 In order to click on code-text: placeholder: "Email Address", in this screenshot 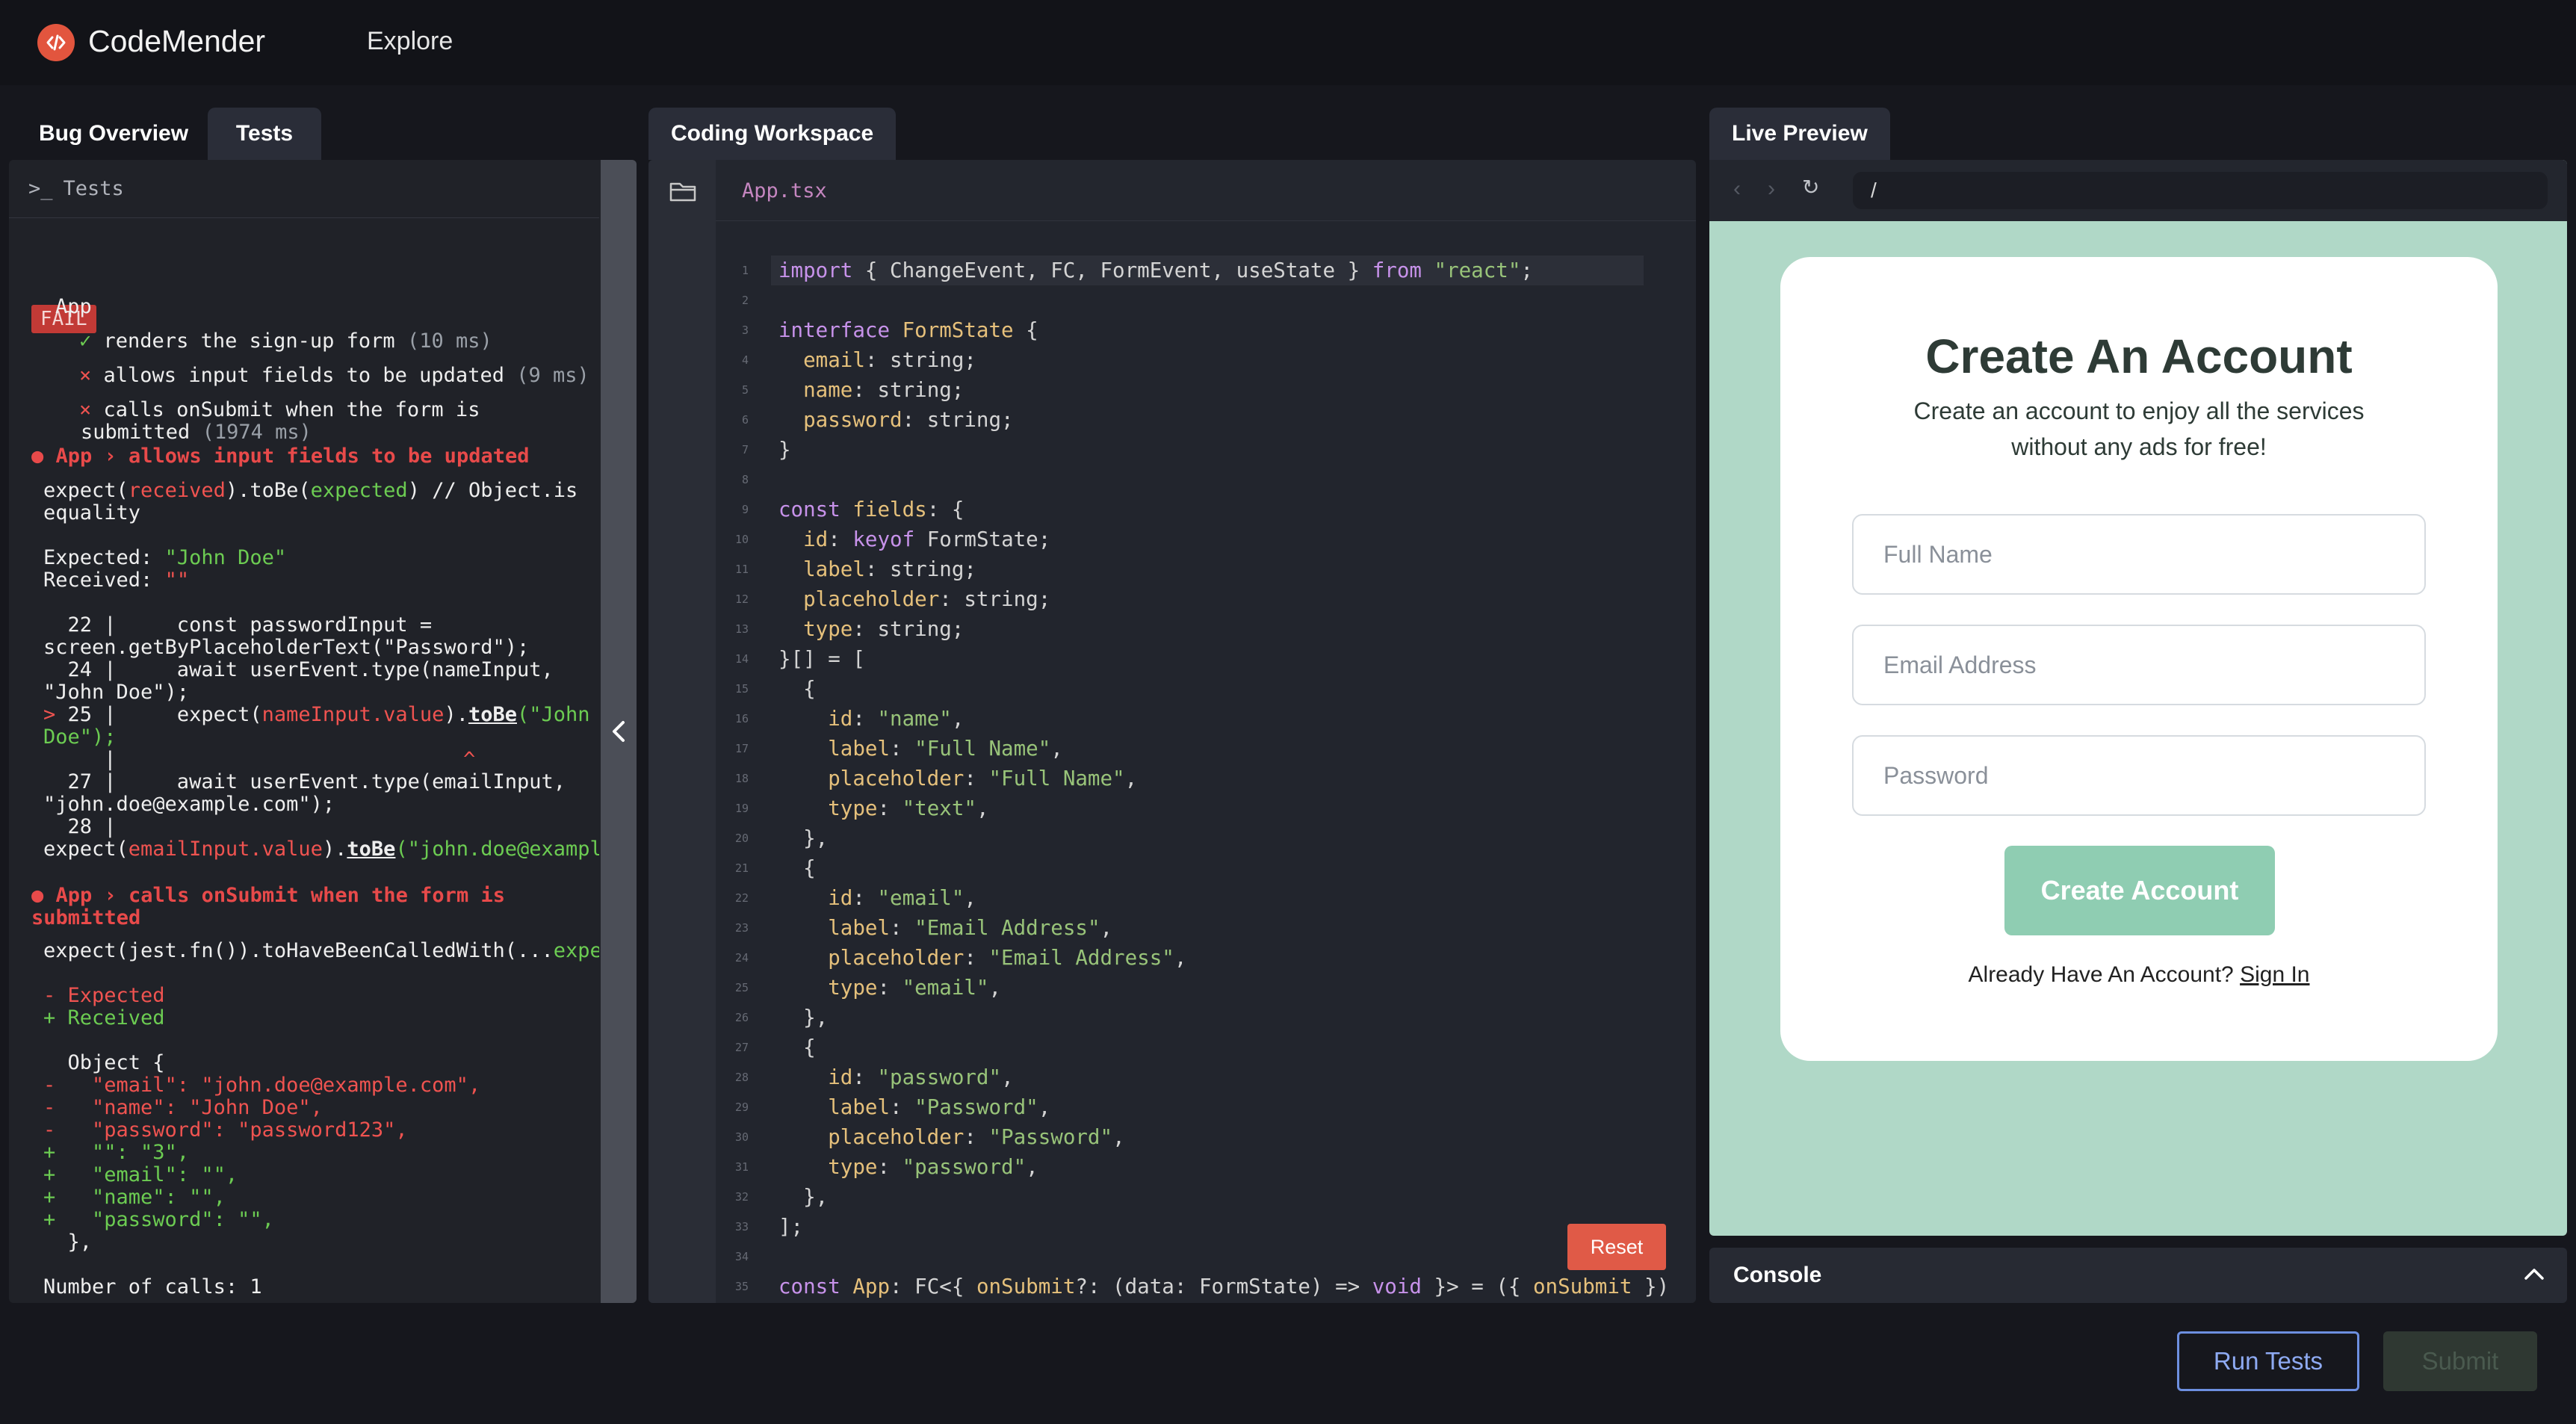, I will do `click(1007, 958)`.